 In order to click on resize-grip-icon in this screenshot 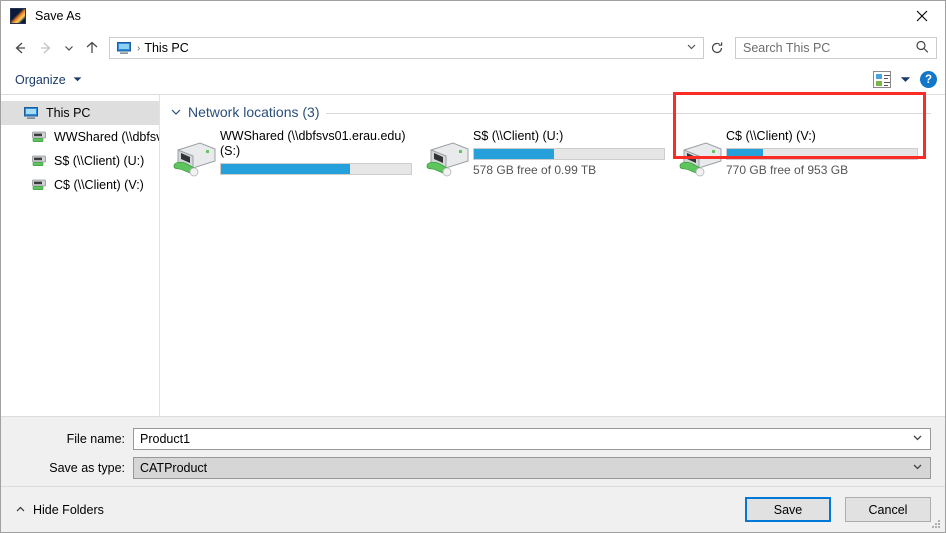, I will do `click(936, 524)`.